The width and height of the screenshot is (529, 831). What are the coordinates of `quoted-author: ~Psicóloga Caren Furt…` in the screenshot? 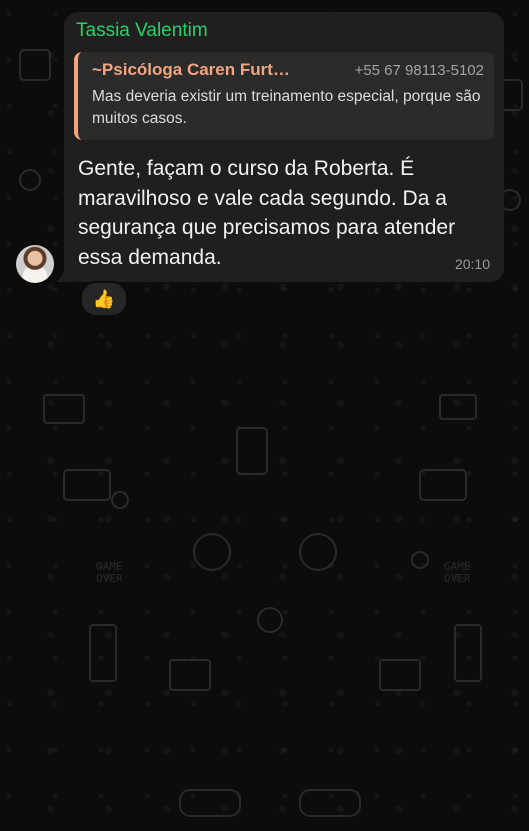 It's located at (191, 69).